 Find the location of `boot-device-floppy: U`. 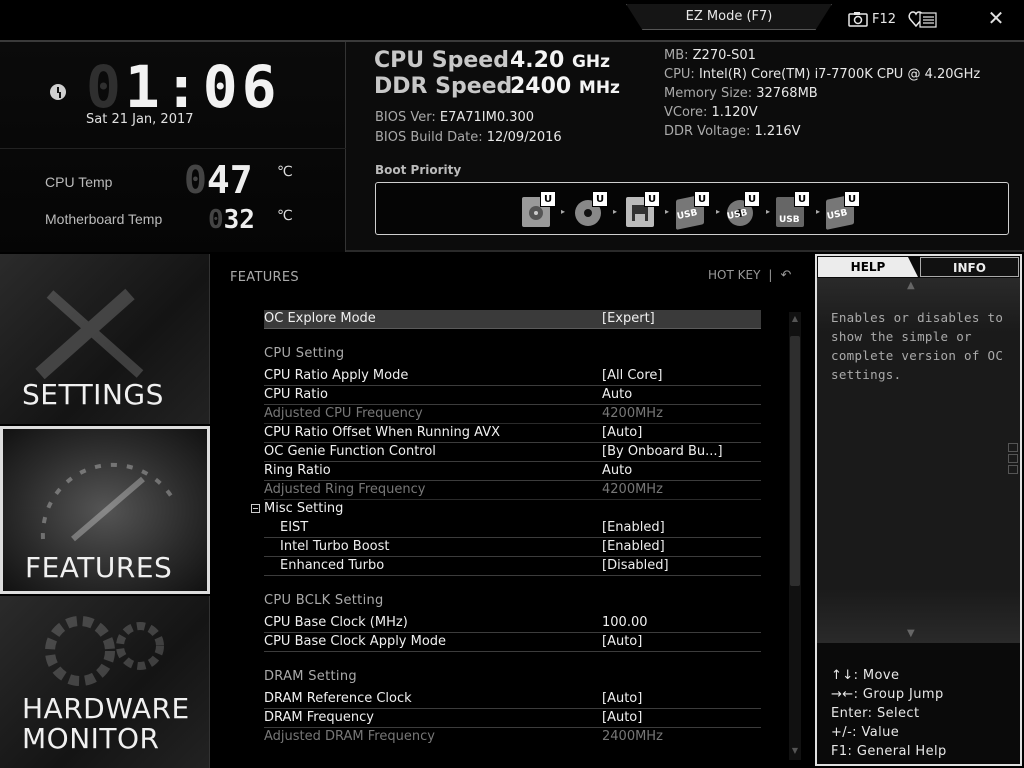

boot-device-floppy: U is located at coordinates (643, 209).